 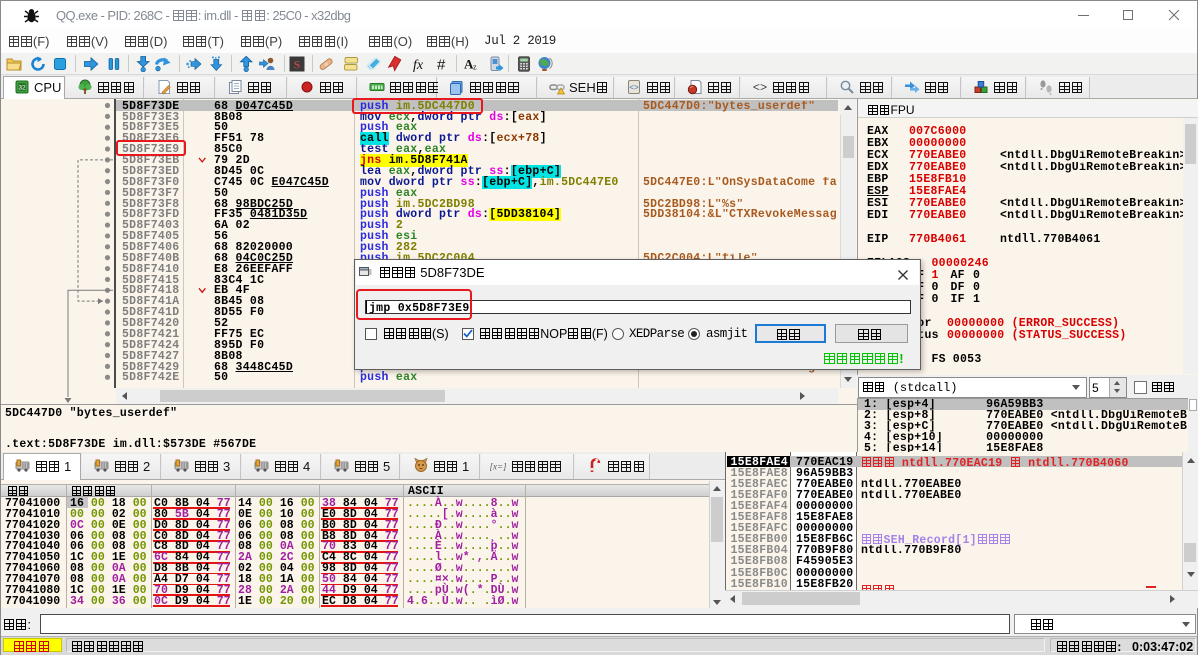 What do you see at coordinates (22, 88) in the screenshot?
I see `svg-text: 32` at bounding box center [22, 88].